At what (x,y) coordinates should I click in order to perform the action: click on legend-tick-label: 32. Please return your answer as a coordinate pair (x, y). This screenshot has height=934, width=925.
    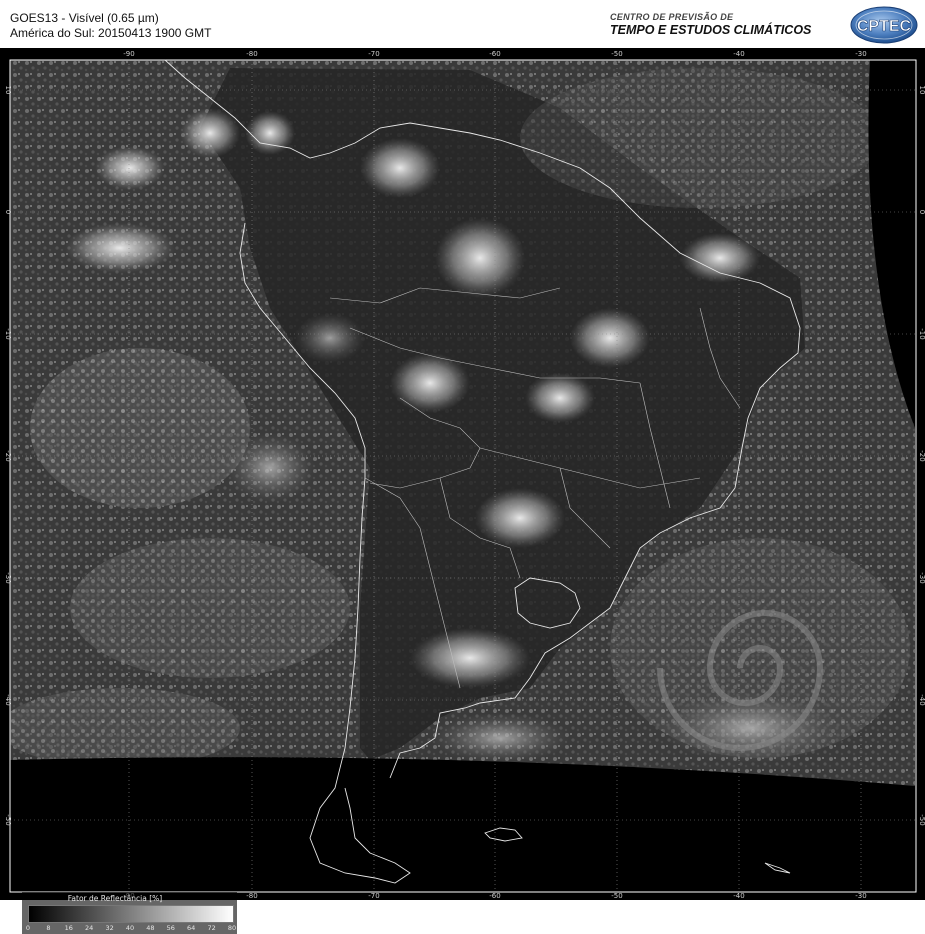
    Looking at the image, I should click on (109, 928).